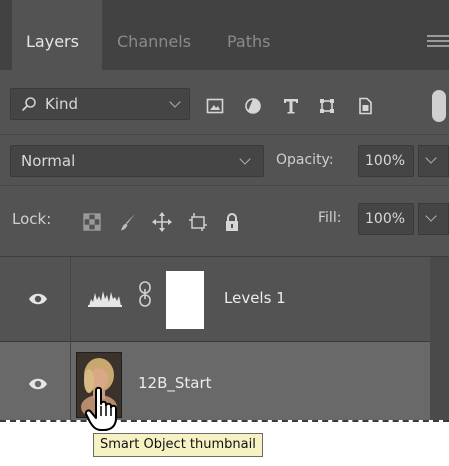 The width and height of the screenshot is (449, 466). Describe the element at coordinates (215, 106) in the screenshot. I see `image-filter-icon` at that location.